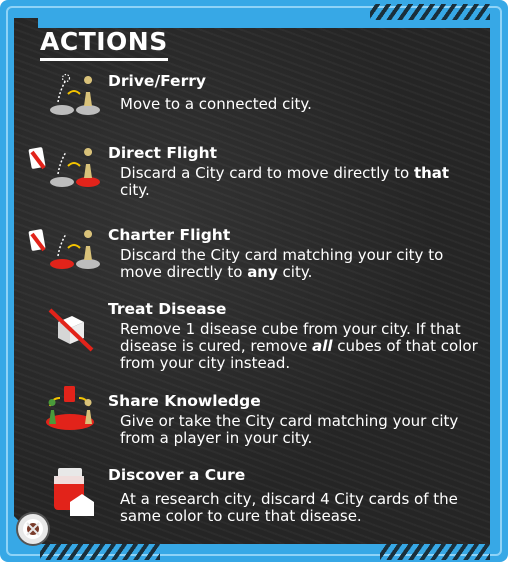  What do you see at coordinates (184, 401) in the screenshot?
I see `action-name: Share Knowledge` at bounding box center [184, 401].